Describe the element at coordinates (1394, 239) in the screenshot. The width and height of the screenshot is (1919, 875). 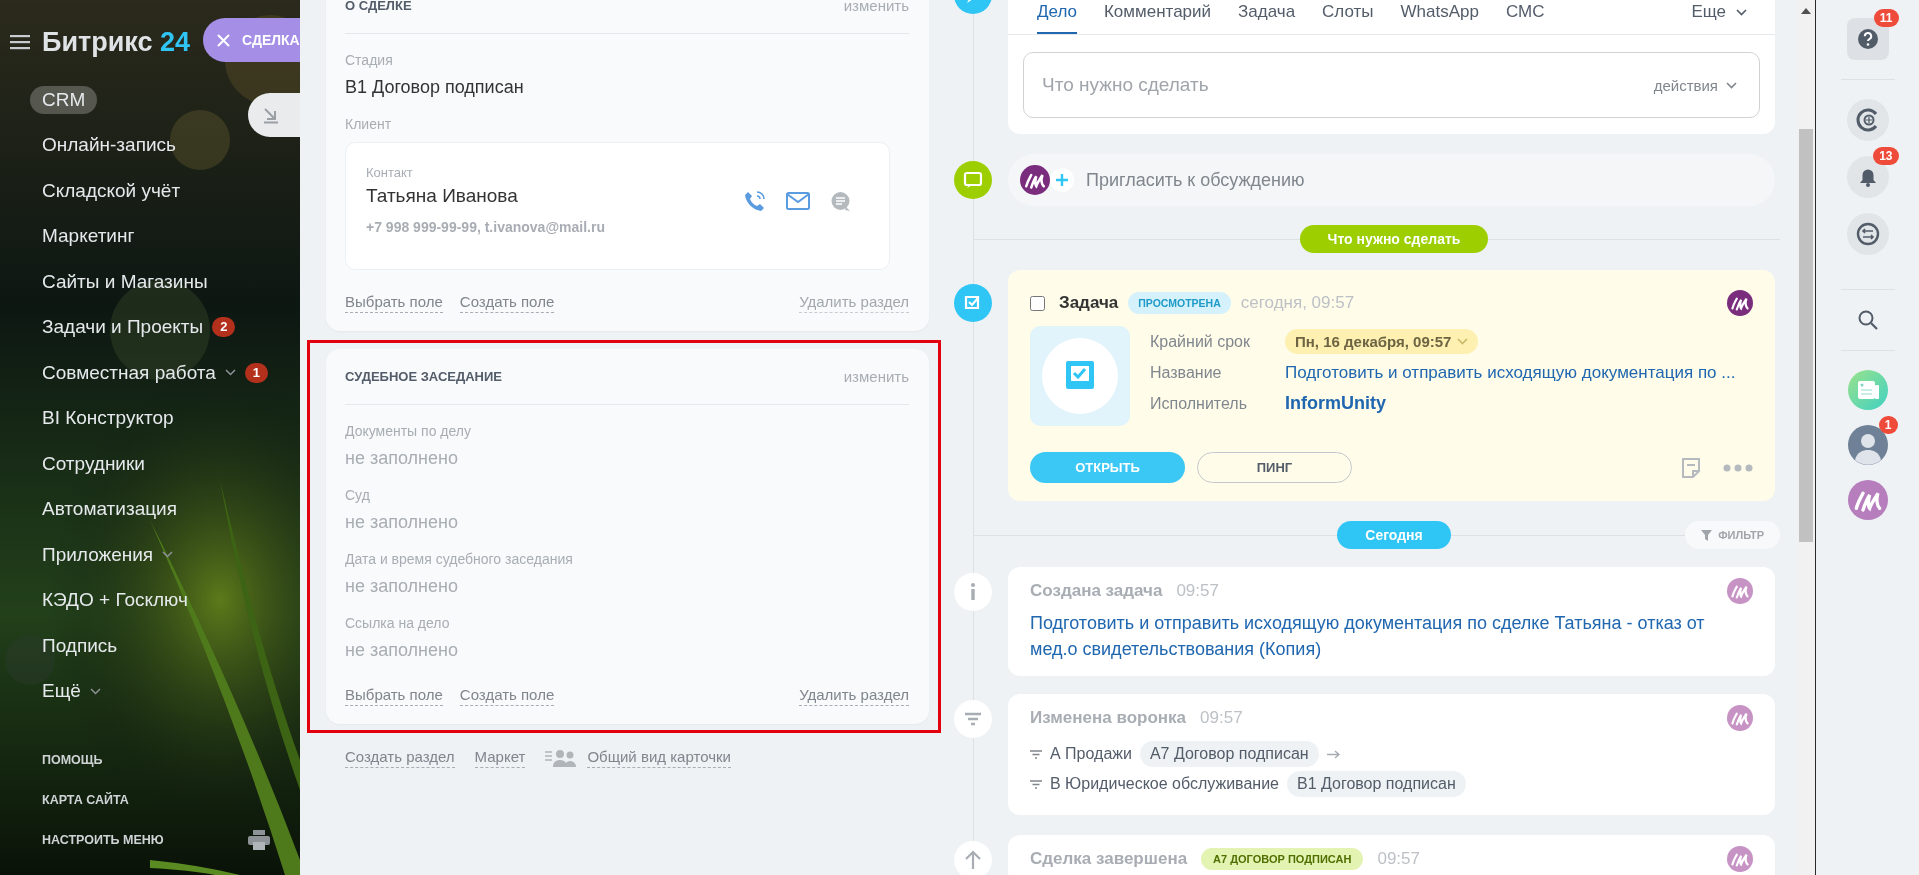
I see `date-pill: Что нужно сделать` at that location.